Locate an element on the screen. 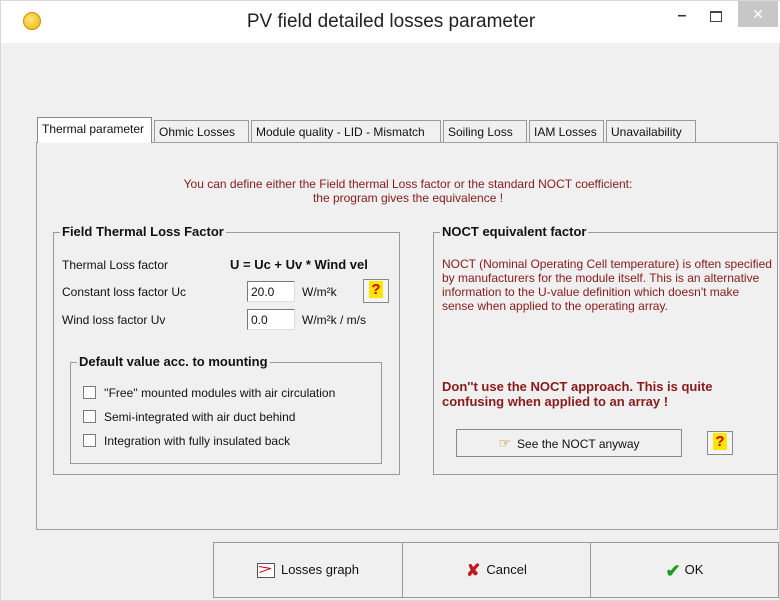  mounting-option-insulated: Integration with fully insulated back is located at coordinates (186, 441).